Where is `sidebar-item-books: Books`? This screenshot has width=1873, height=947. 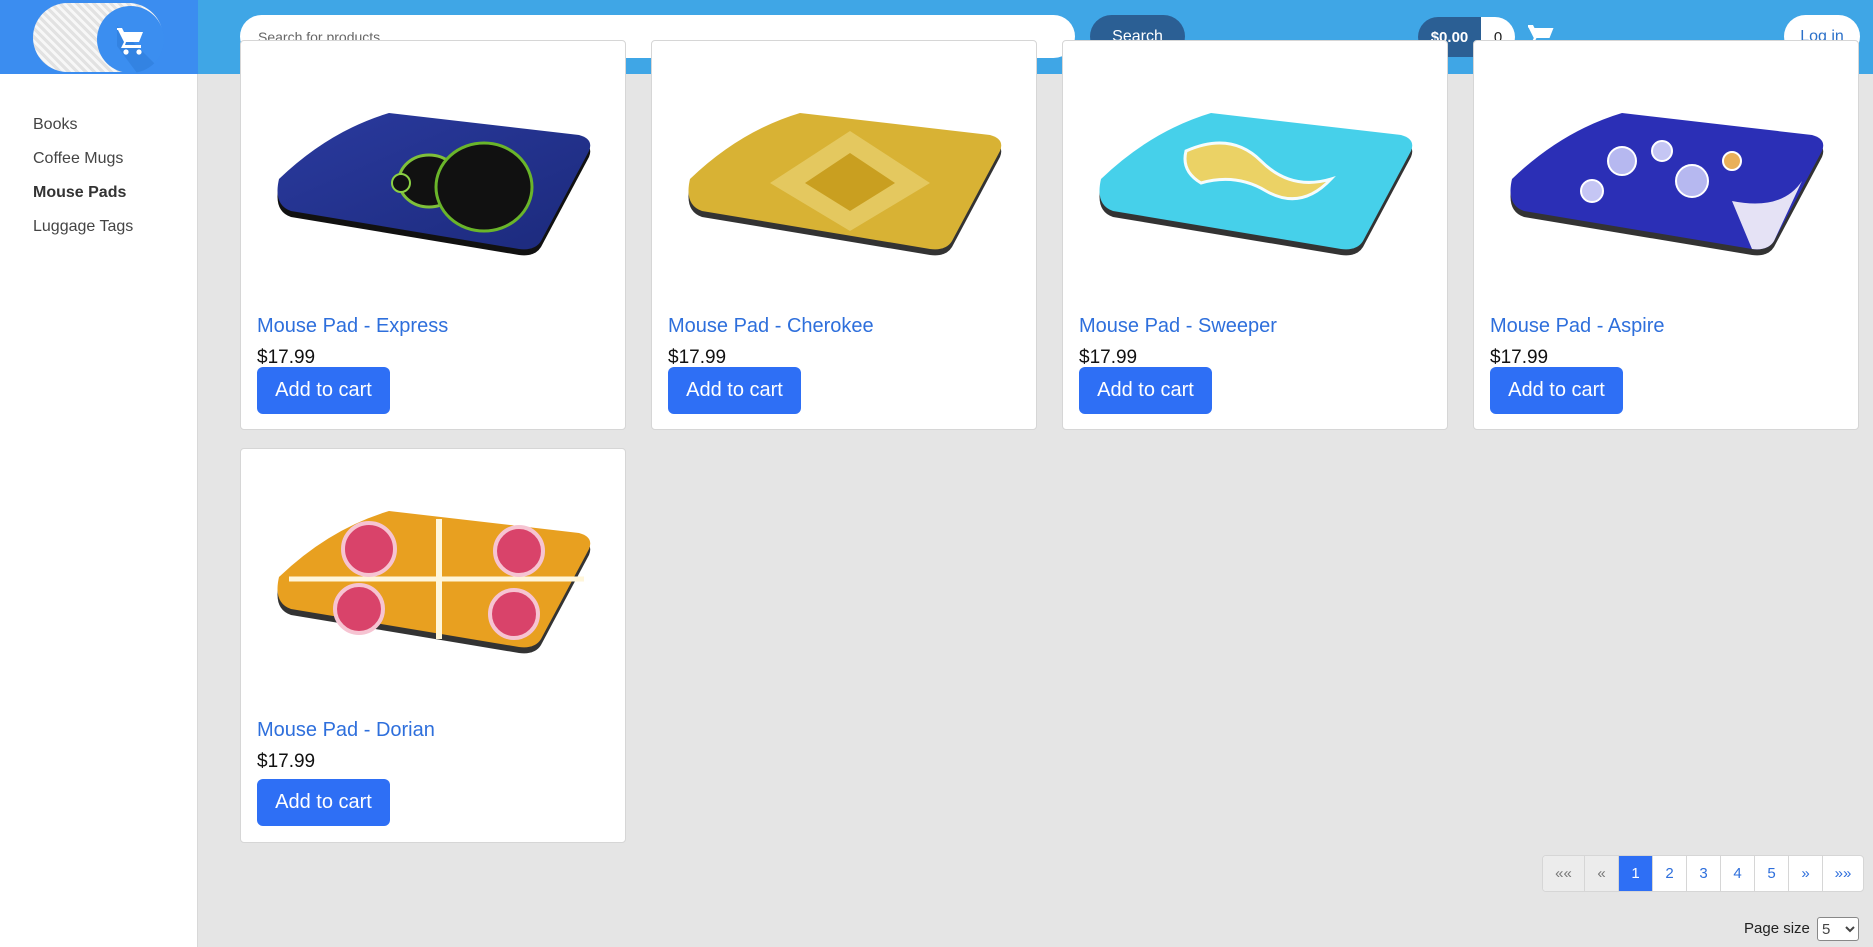
sidebar-item-books: Books is located at coordinates (55, 125).